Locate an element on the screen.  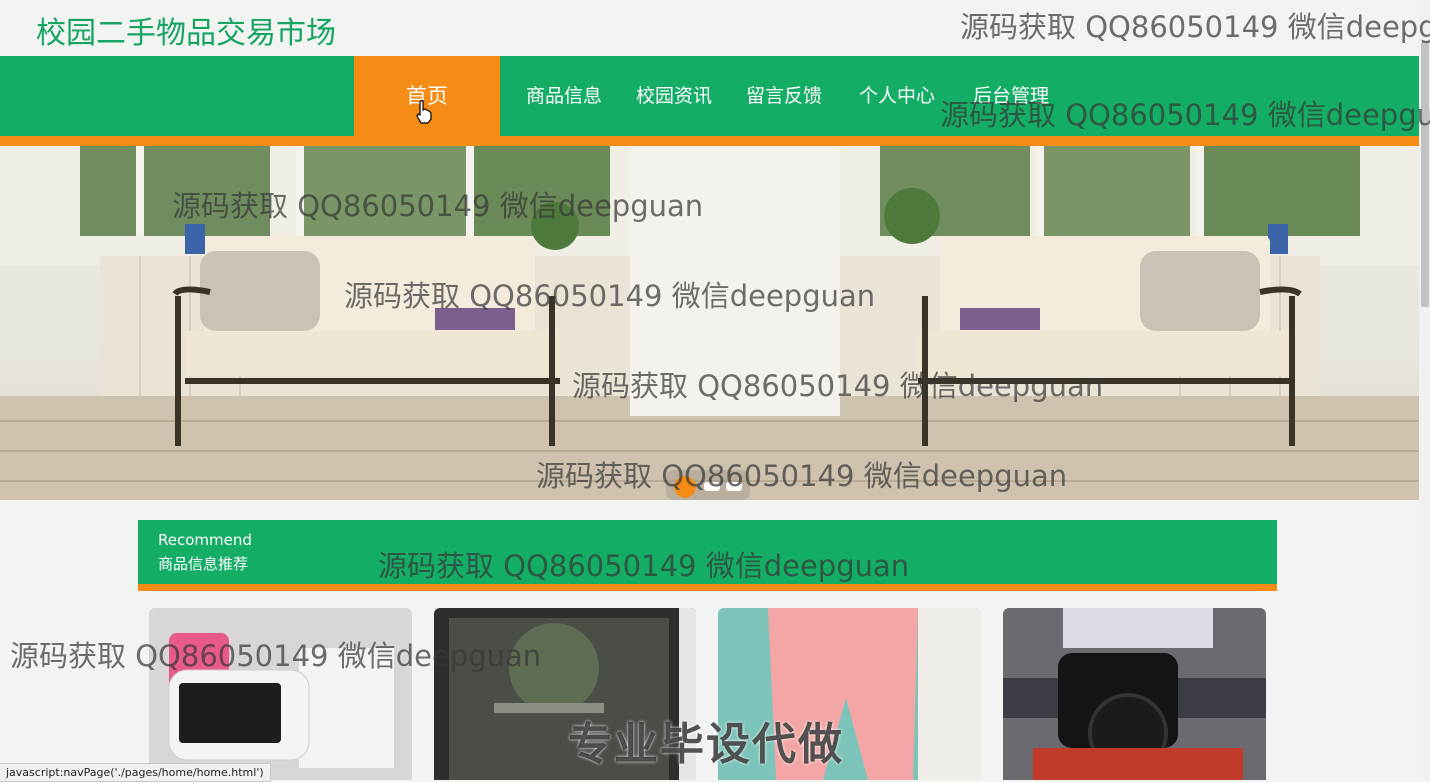
recommend-title-cn: 商品信息推荐 is located at coordinates (203, 564).